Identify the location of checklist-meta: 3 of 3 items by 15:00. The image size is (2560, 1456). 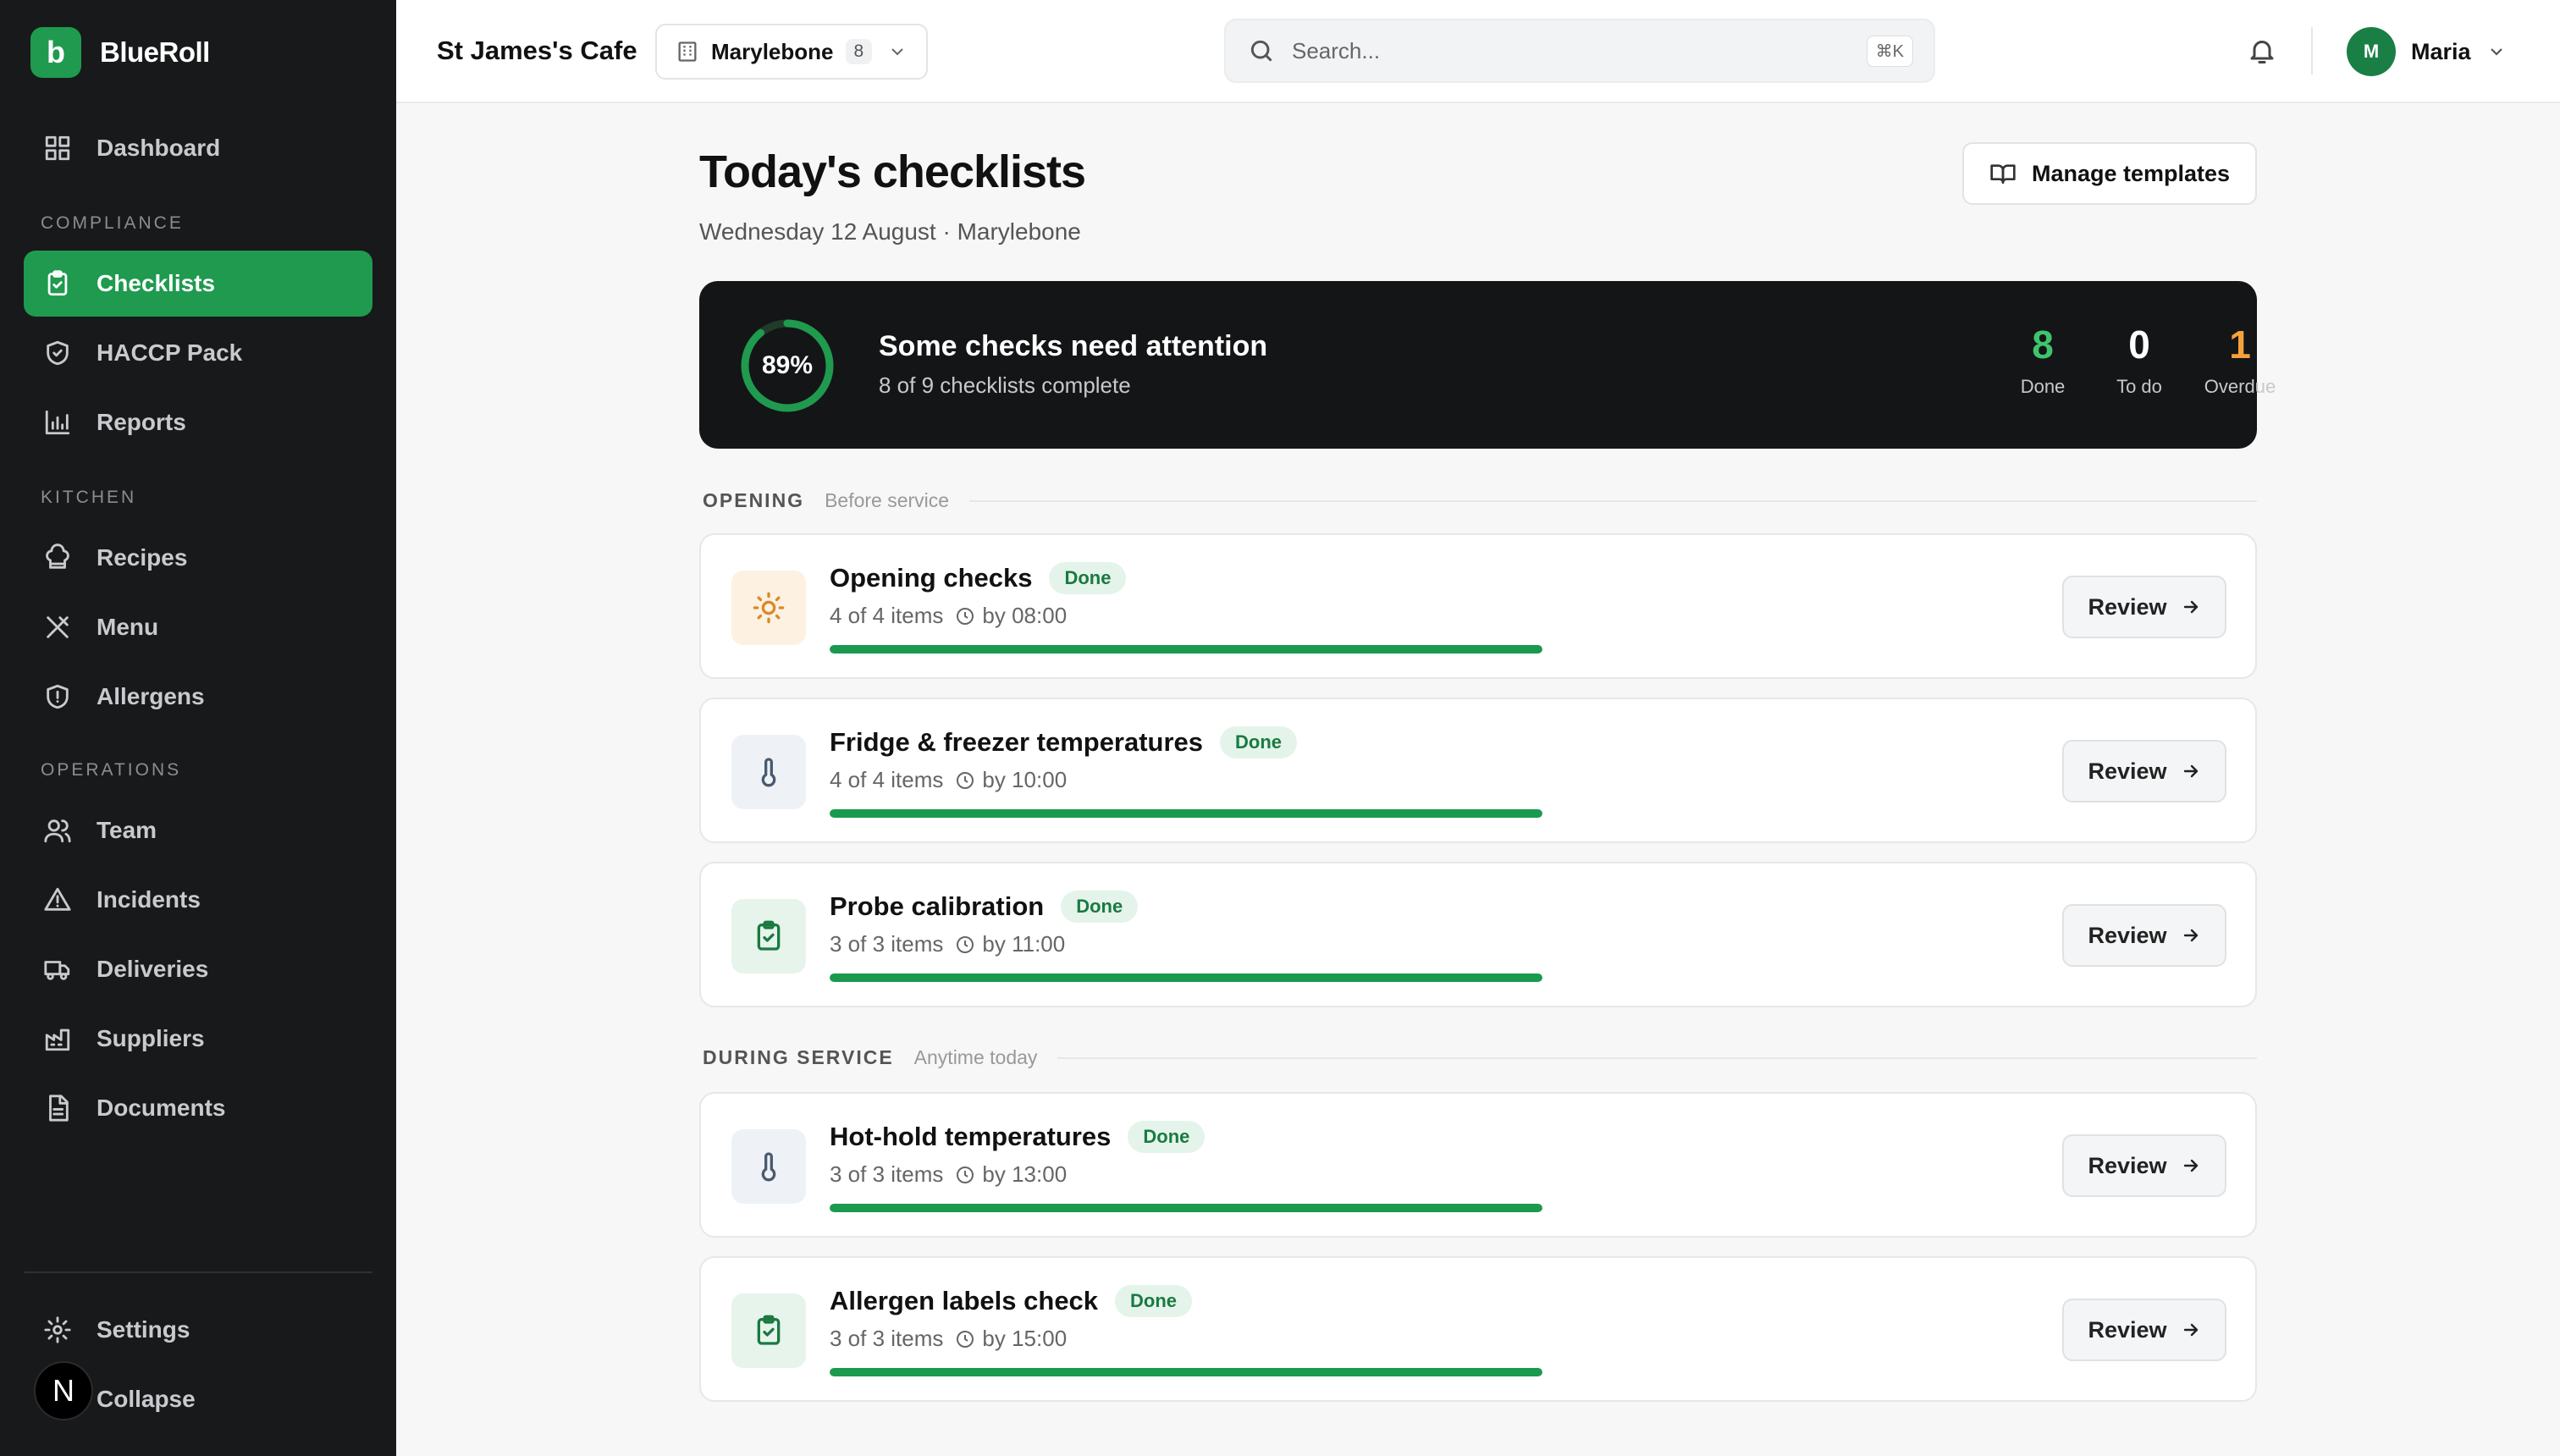
(948, 1339).